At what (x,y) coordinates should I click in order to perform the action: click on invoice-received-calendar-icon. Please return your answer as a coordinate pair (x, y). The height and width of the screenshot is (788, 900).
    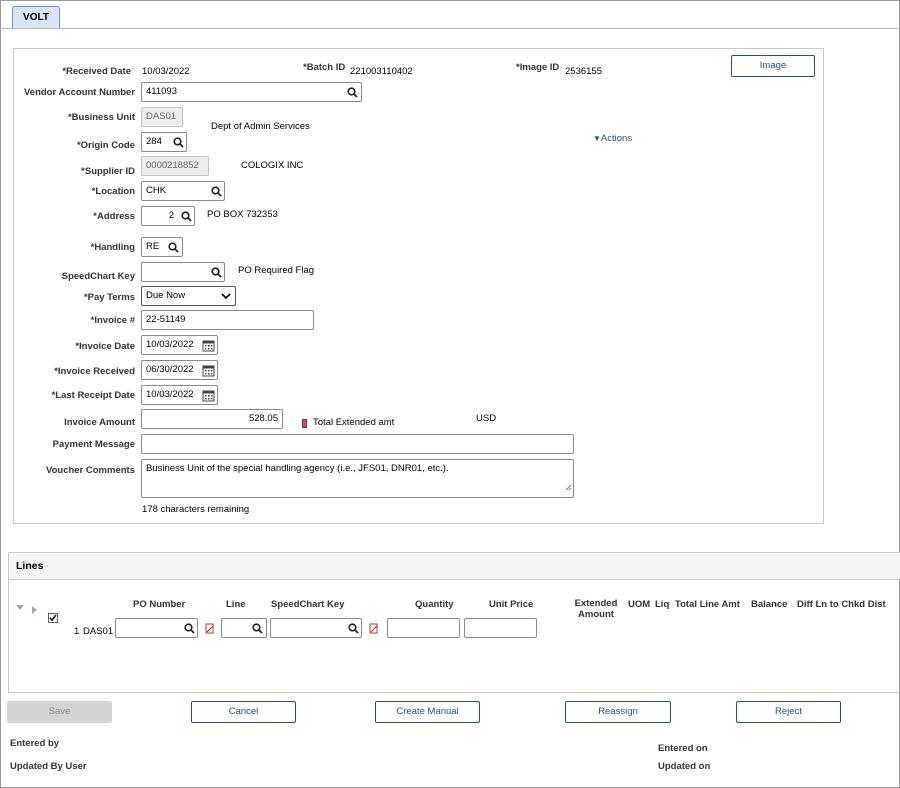
    Looking at the image, I should click on (208, 370).